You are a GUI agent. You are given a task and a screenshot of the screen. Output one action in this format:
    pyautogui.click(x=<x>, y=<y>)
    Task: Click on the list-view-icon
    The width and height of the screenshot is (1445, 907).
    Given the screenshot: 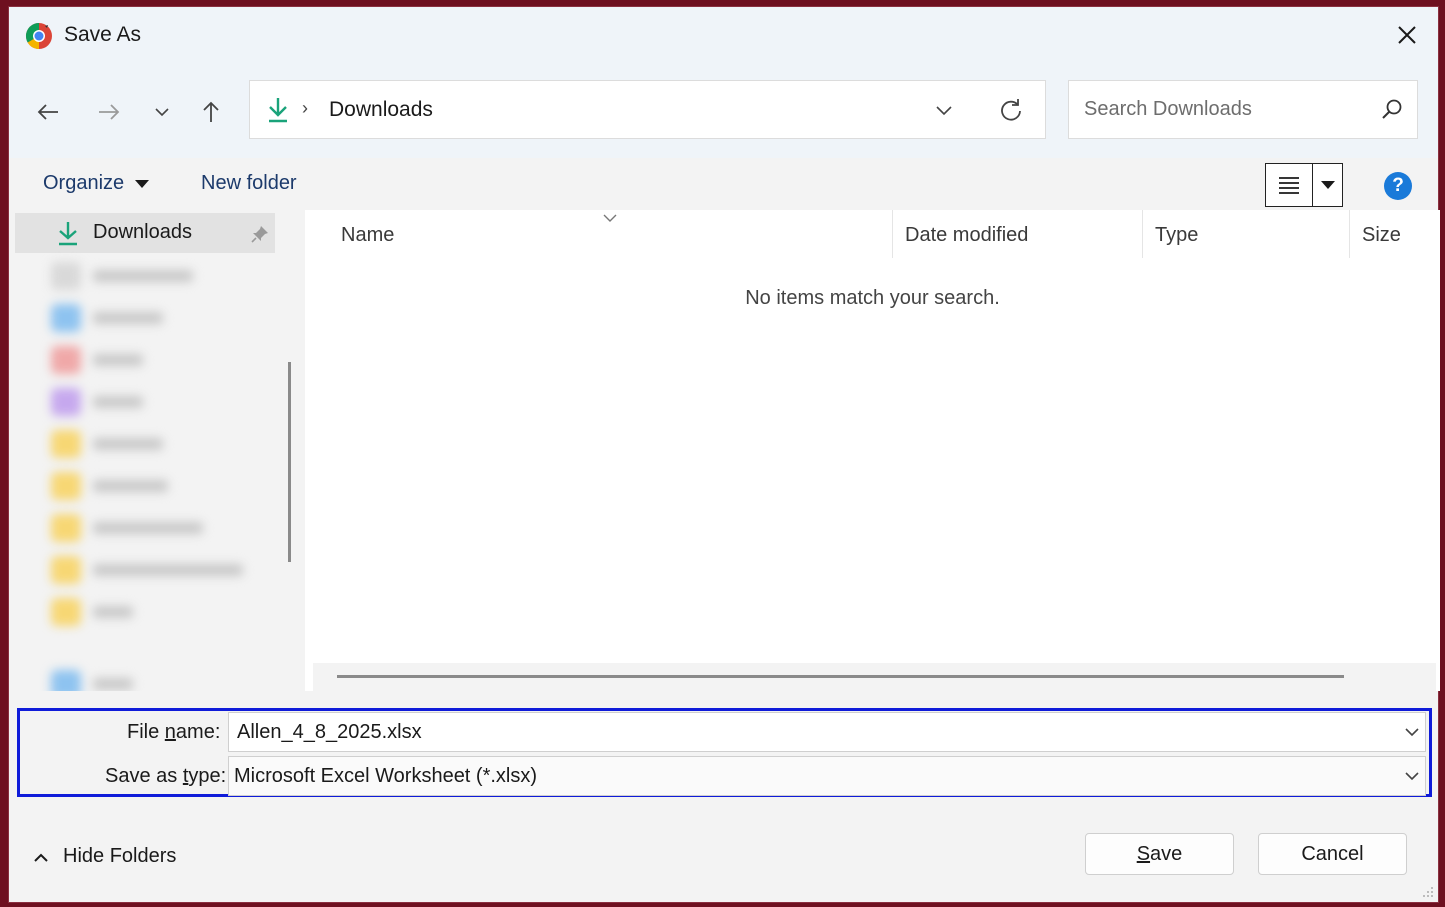 What is the action you would take?
    pyautogui.click(x=1289, y=185)
    